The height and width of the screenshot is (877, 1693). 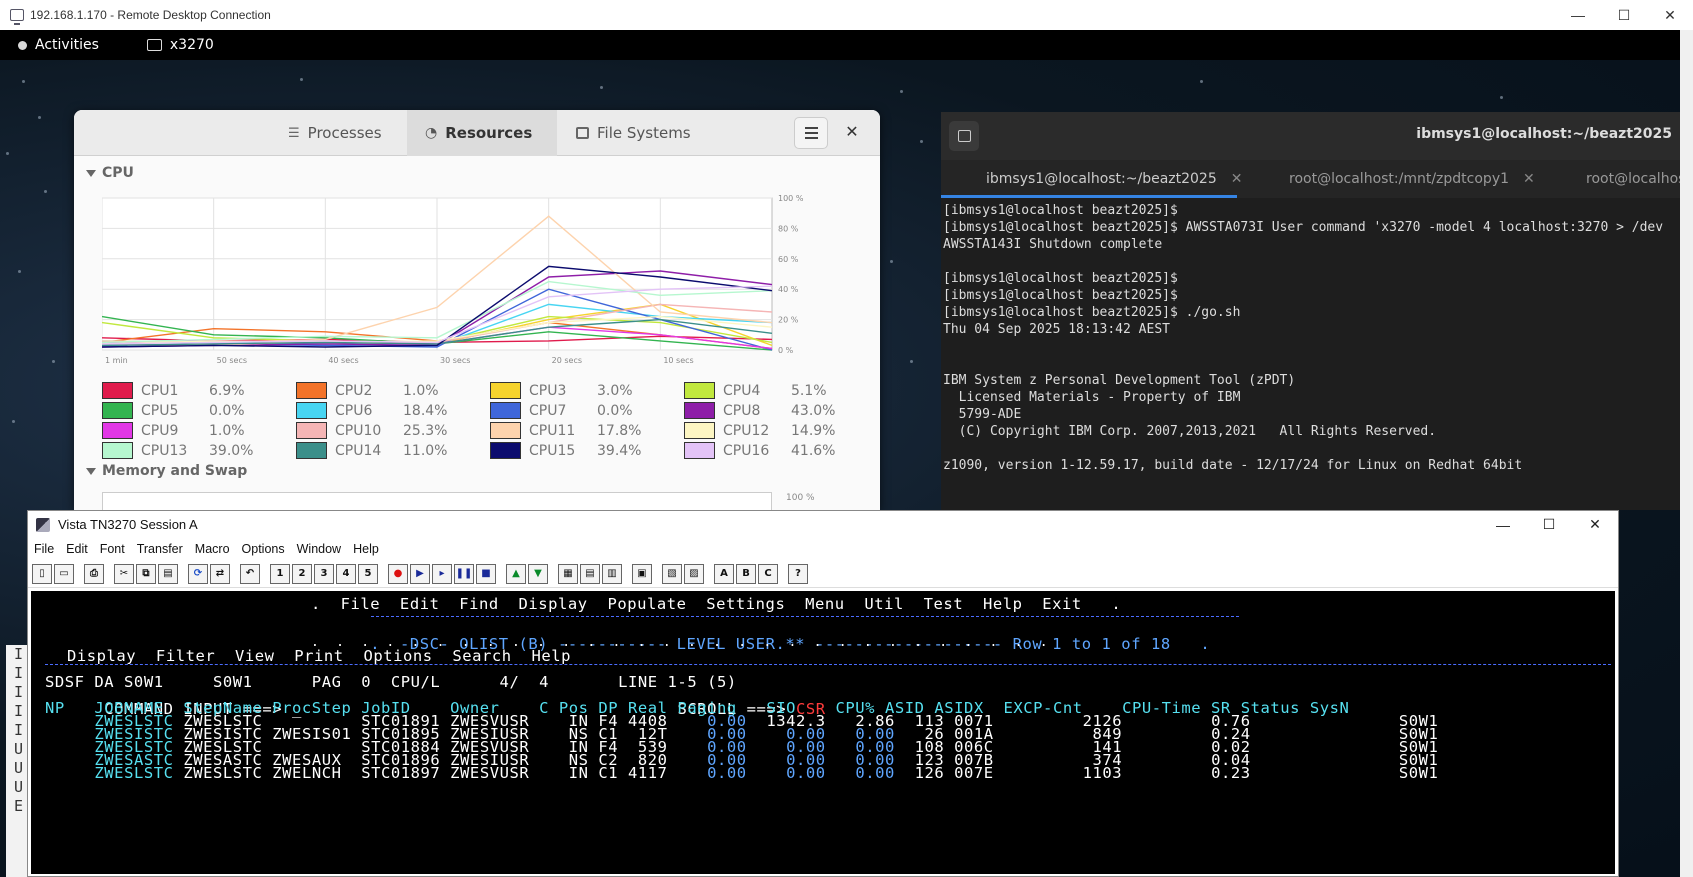 What do you see at coordinates (138, 773) in the screenshot?
I see `cell-jobname: ZWESLSTC` at bounding box center [138, 773].